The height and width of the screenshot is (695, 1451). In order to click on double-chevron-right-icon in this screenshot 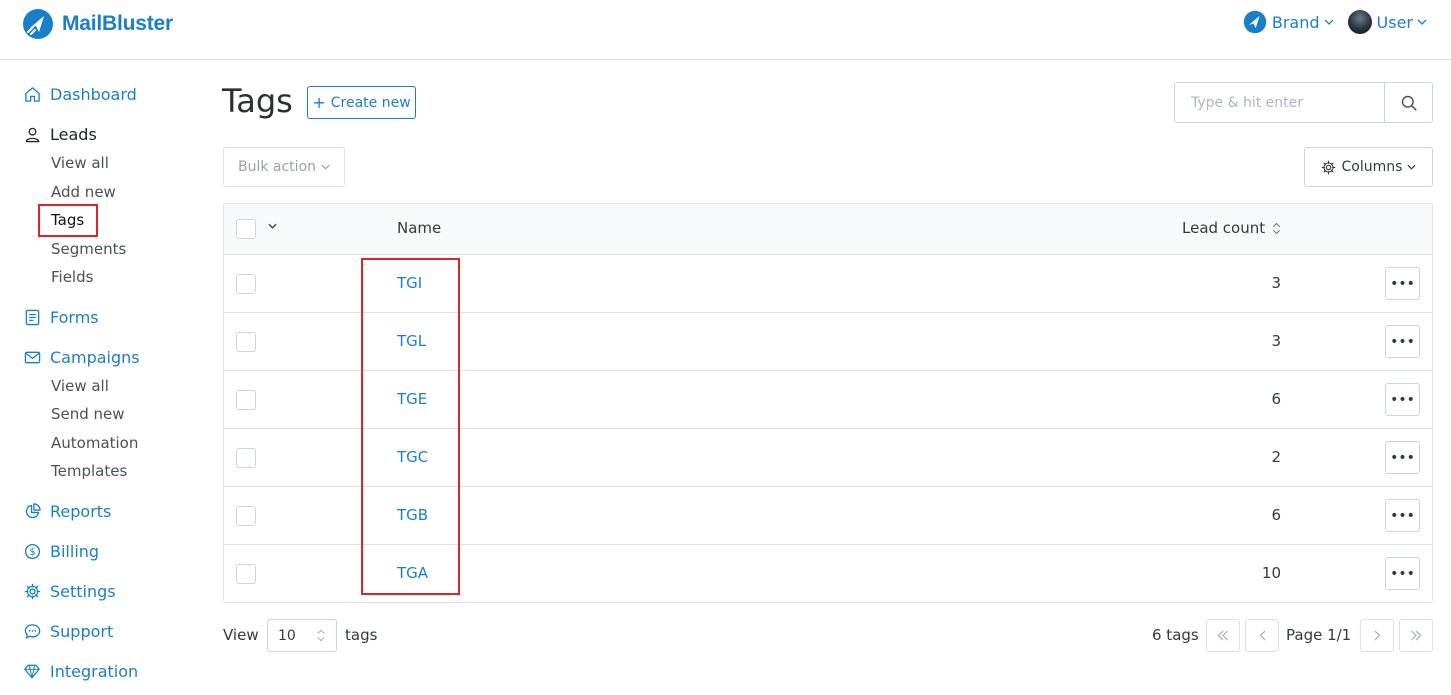, I will do `click(1416, 635)`.